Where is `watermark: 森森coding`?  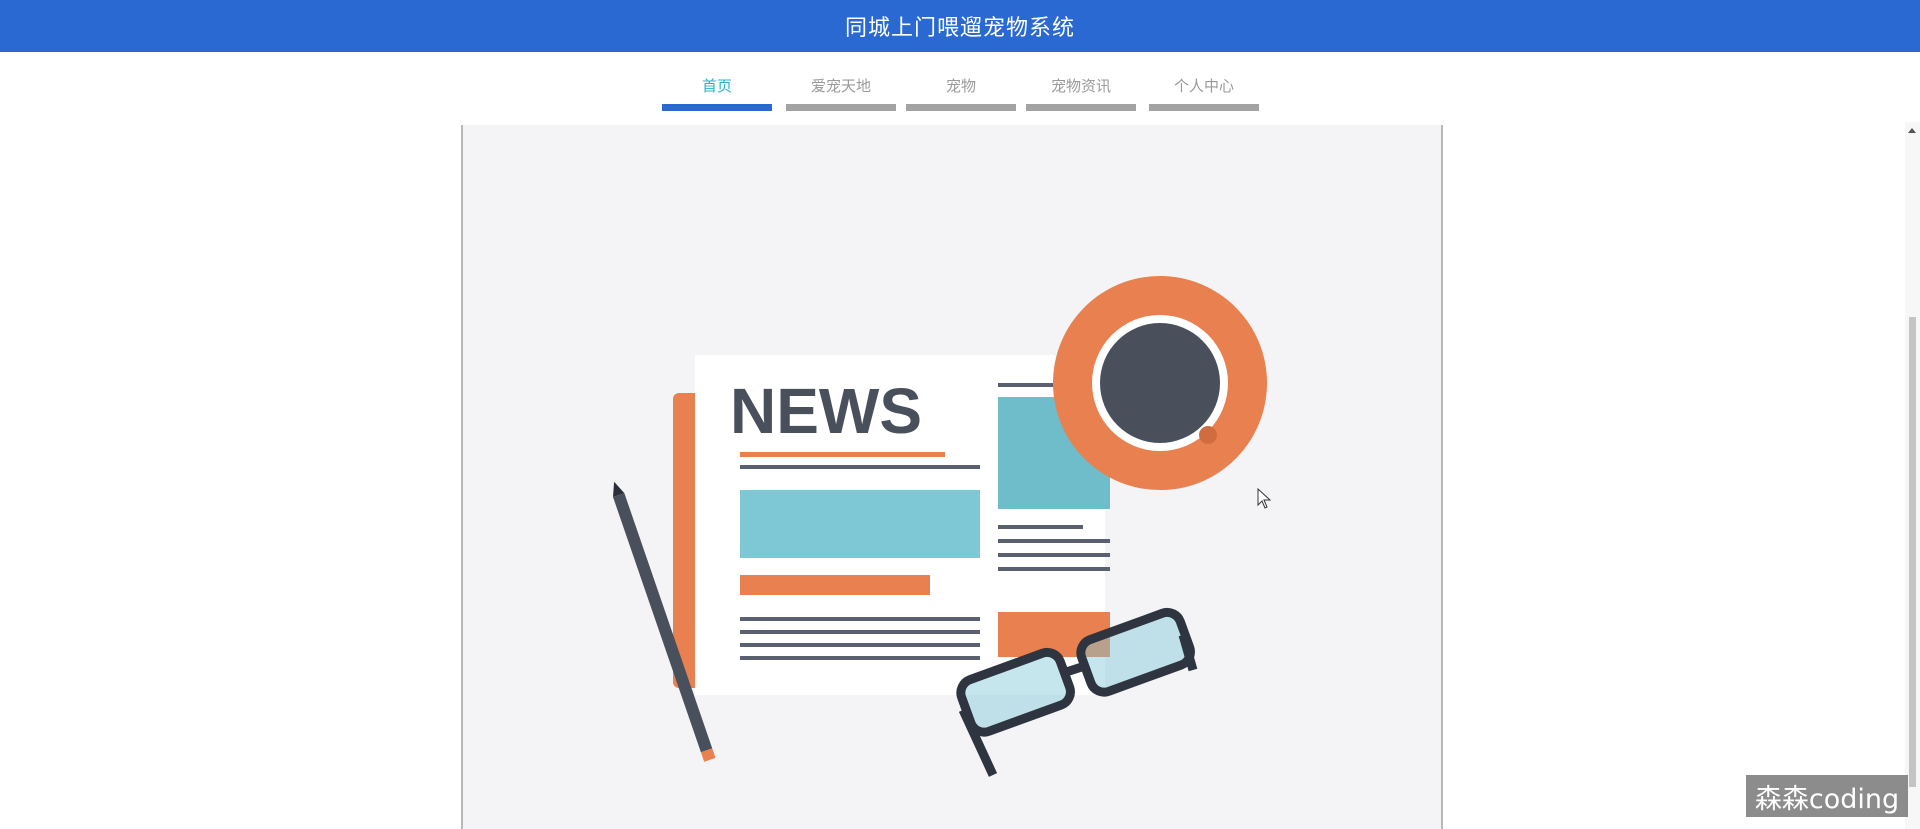 watermark: 森森coding is located at coordinates (1827, 796).